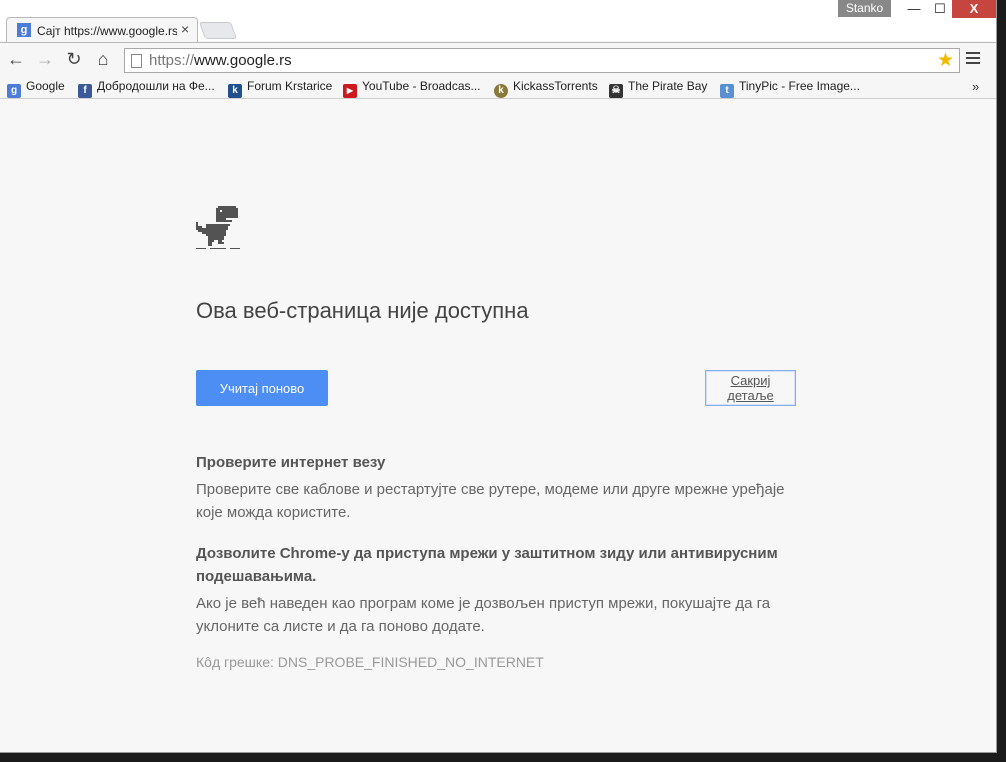 The height and width of the screenshot is (762, 1006). I want to click on bookmark-label: KickassTorrents, so click(555, 86).